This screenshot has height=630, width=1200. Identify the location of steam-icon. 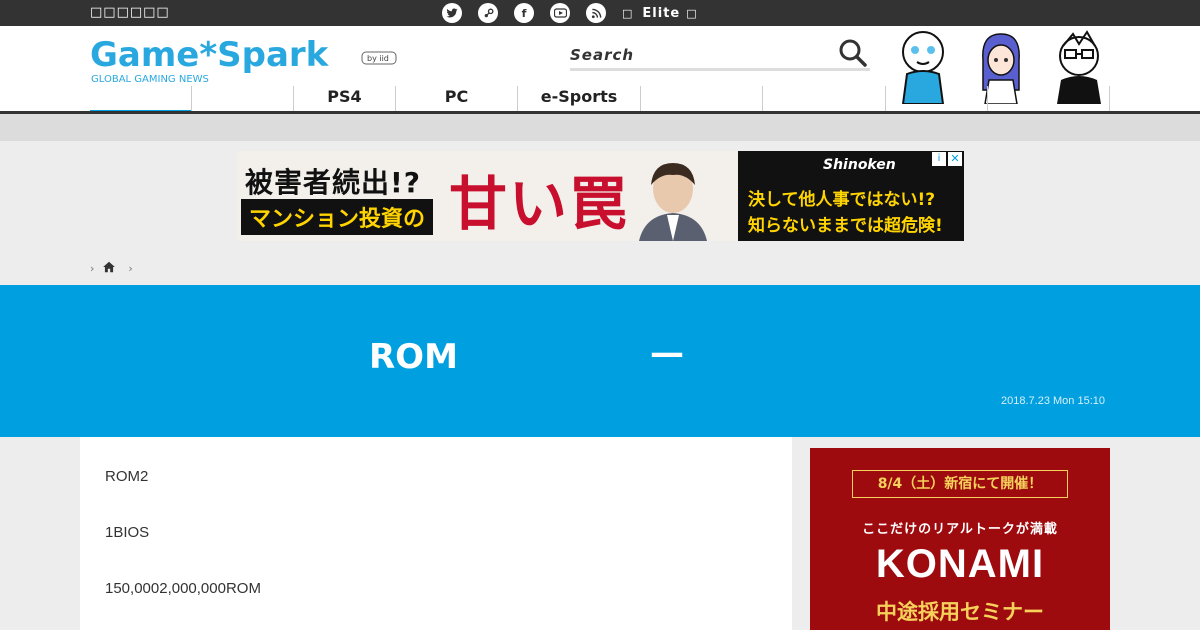
(488, 13).